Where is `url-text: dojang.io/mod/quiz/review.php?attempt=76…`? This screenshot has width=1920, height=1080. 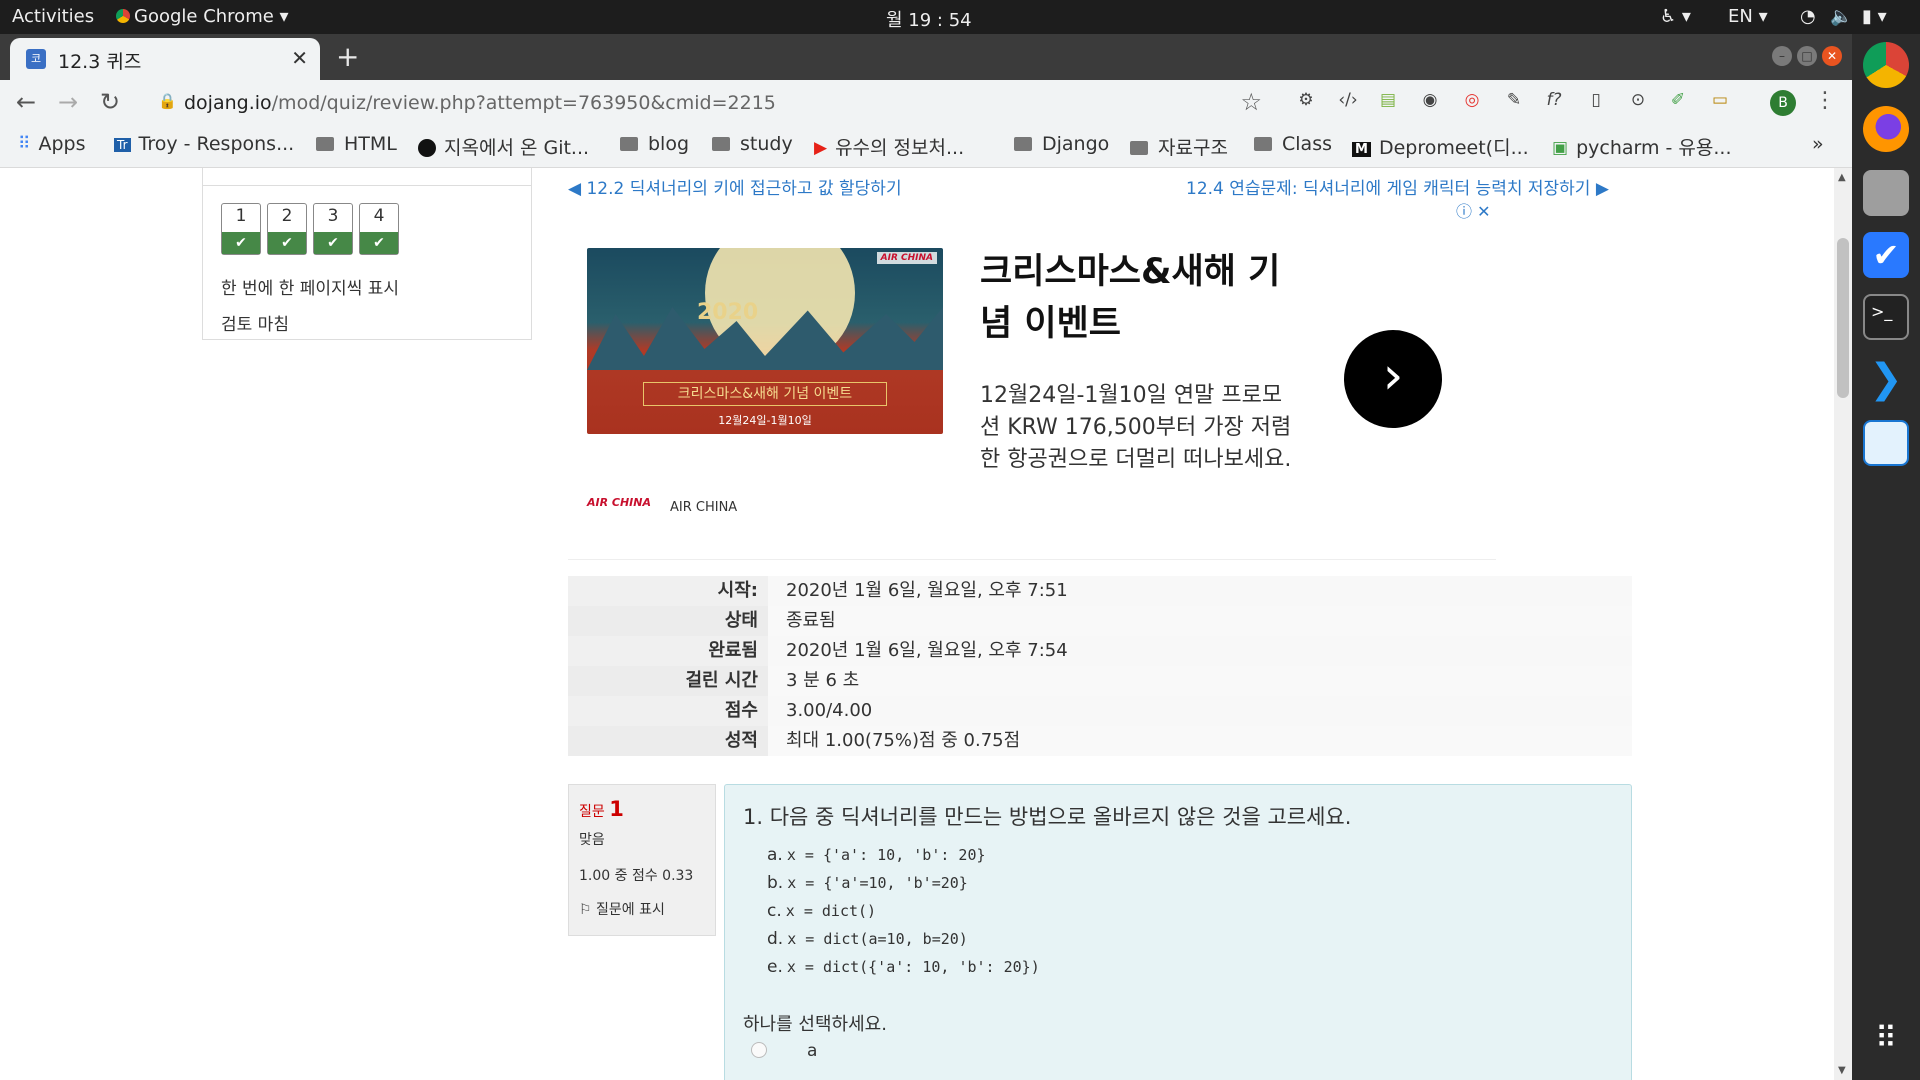 url-text: dojang.io/mod/quiz/review.php?attempt=76… is located at coordinates (480, 103).